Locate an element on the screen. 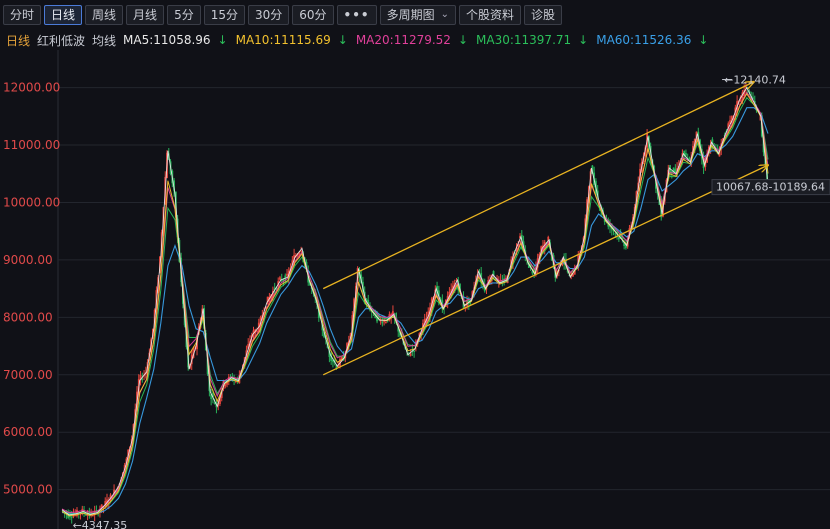 The height and width of the screenshot is (529, 830). period-label: 日线 is located at coordinates (18, 40).